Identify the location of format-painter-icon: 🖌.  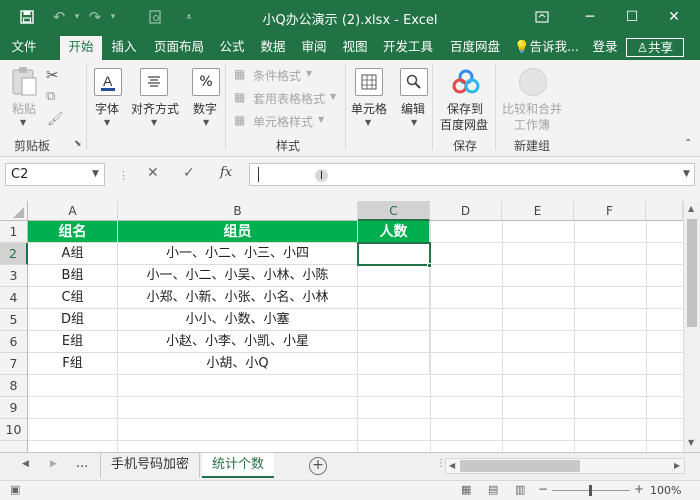
(55, 119).